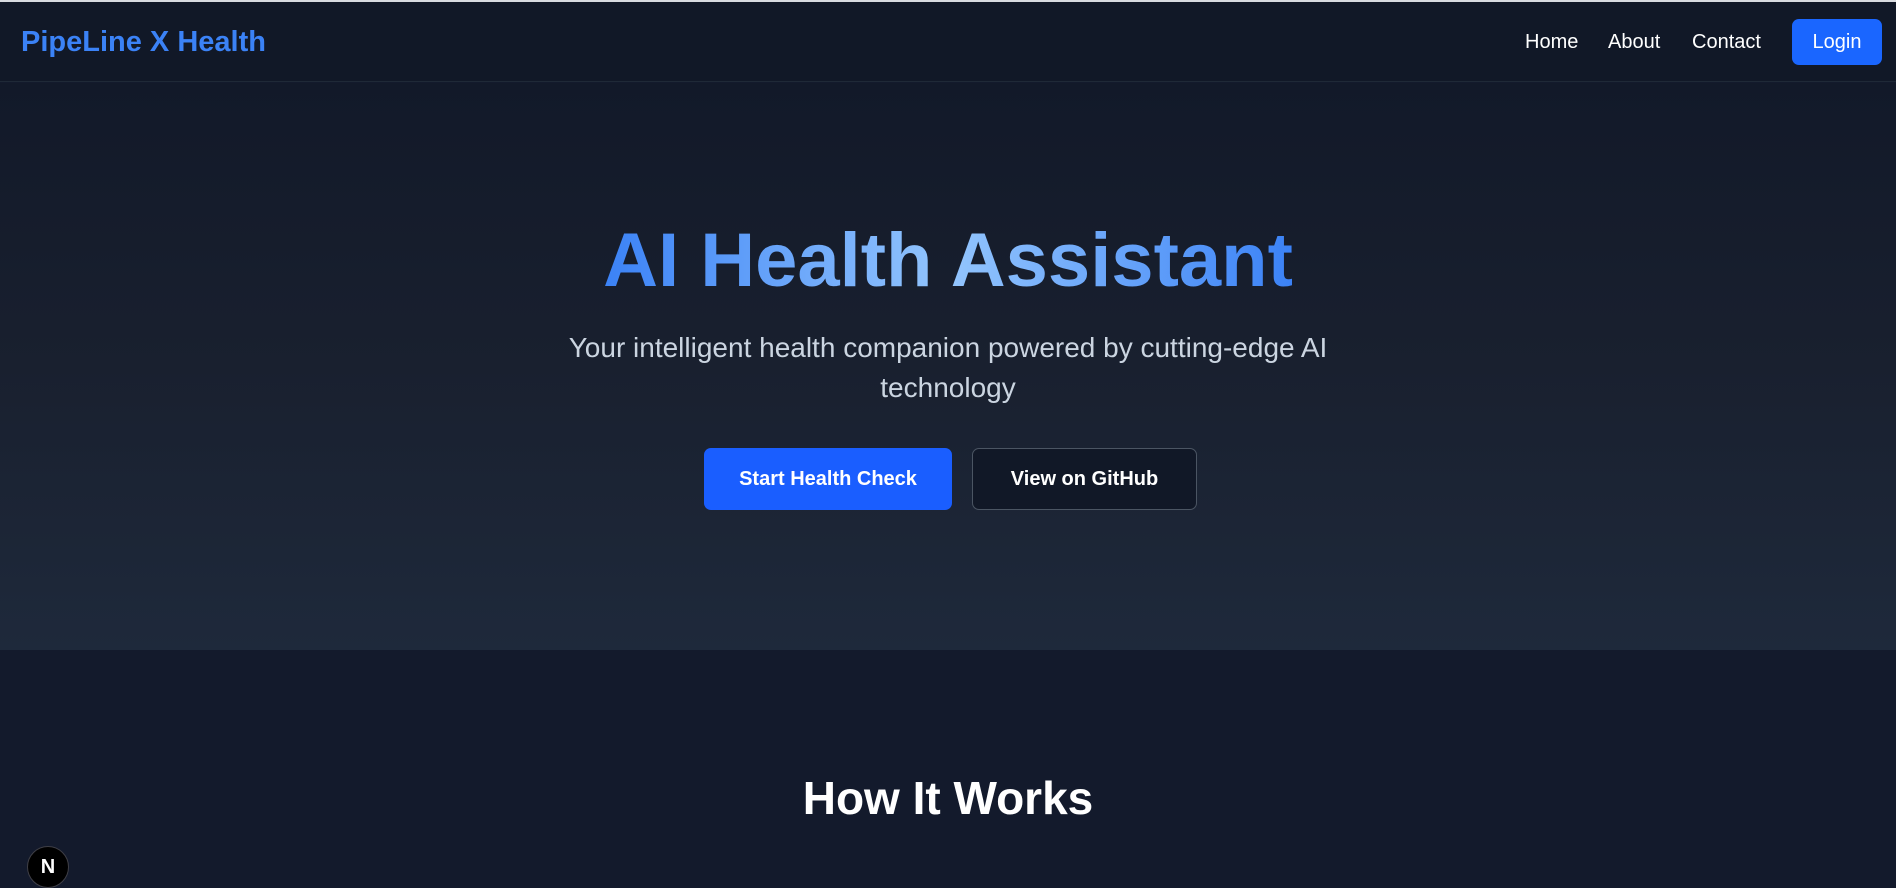 This screenshot has height=888, width=1896. What do you see at coordinates (1634, 42) in the screenshot?
I see `nav-link-about: About` at bounding box center [1634, 42].